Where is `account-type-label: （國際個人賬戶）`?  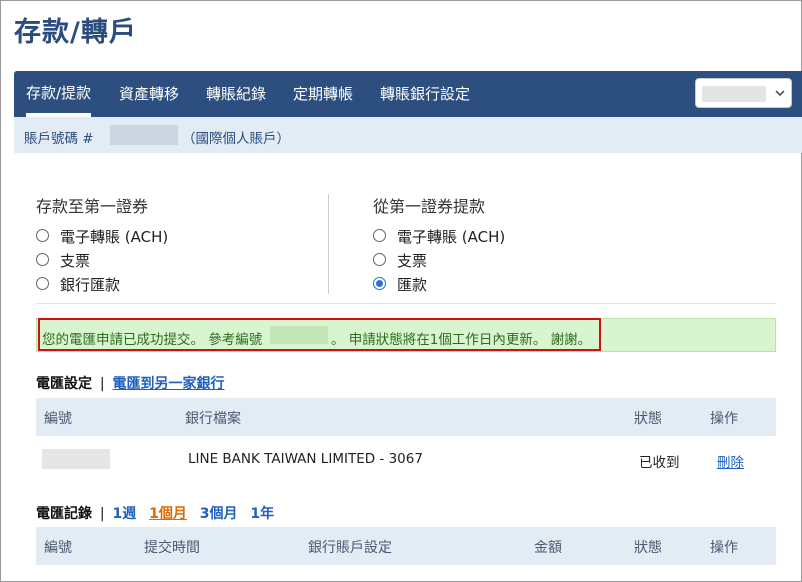
account-type-label: （國際個人賬戶） is located at coordinates (236, 139).